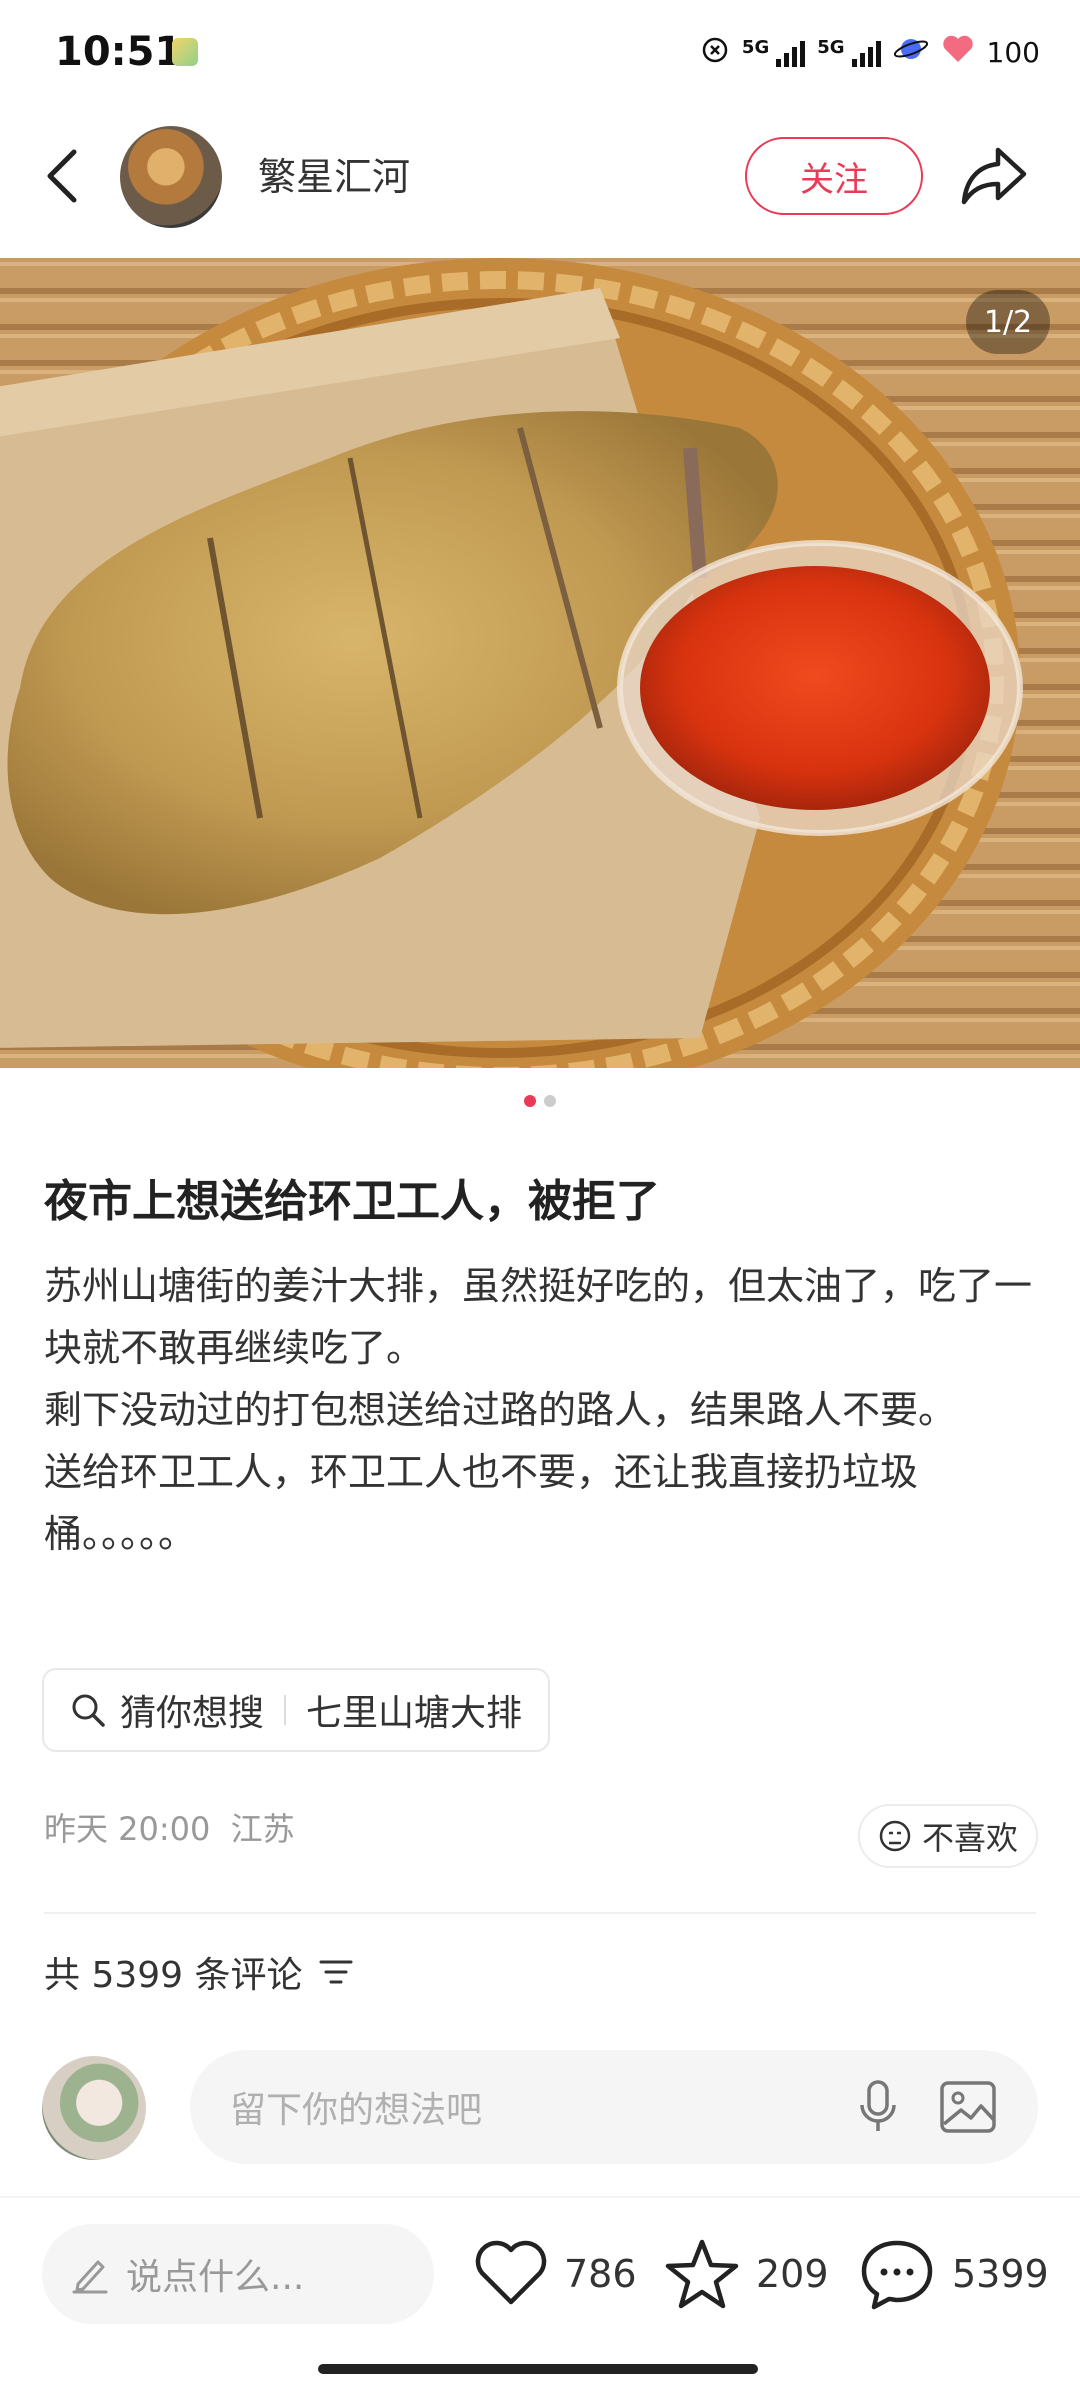 Image resolution: width=1080 pixels, height=2400 pixels. Describe the element at coordinates (88, 1710) in the screenshot. I see `search-icon` at that location.